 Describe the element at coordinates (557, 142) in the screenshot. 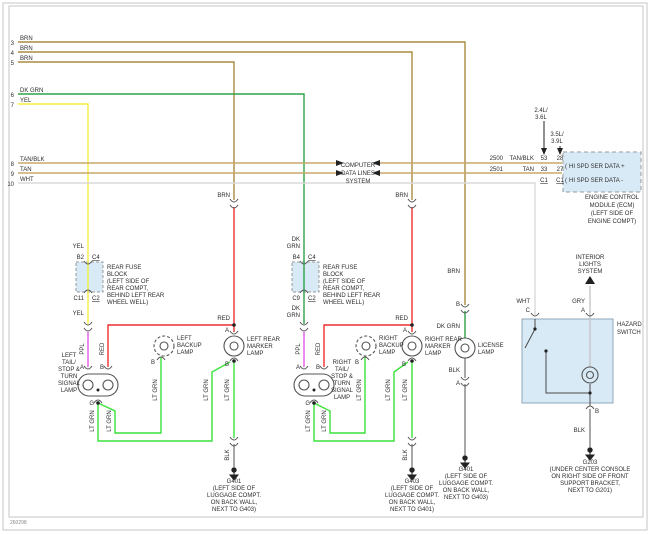

I see `engine-variant-label: 3.9L` at that location.